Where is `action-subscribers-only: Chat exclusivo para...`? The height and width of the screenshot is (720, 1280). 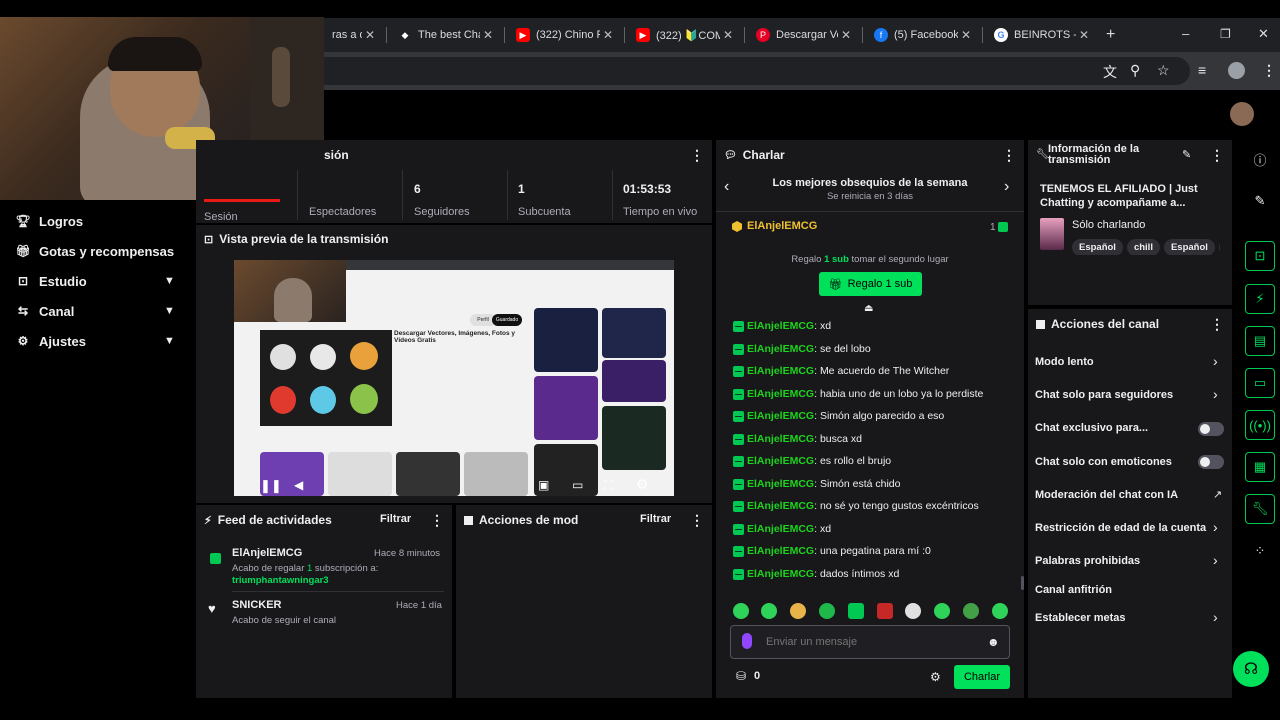
action-subscribers-only: Chat exclusivo para... is located at coordinates (1091, 428).